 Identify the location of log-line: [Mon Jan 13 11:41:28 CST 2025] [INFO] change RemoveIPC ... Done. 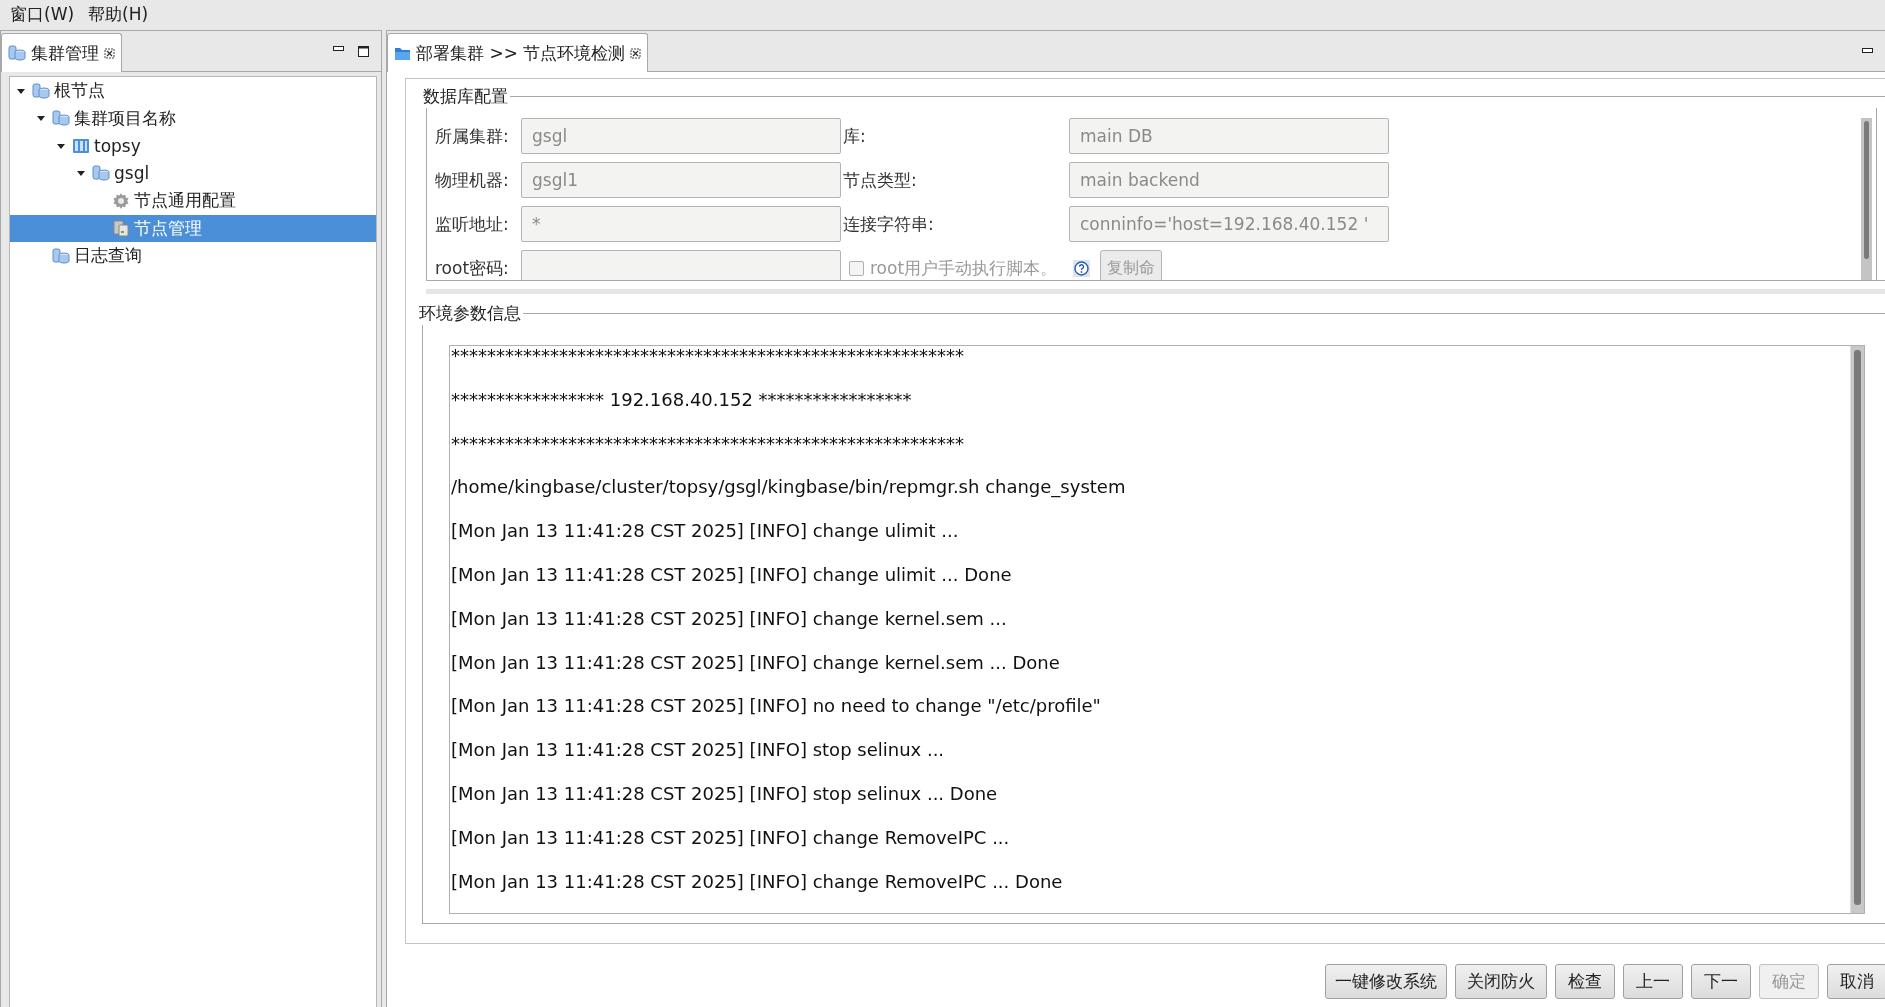
(757, 882).